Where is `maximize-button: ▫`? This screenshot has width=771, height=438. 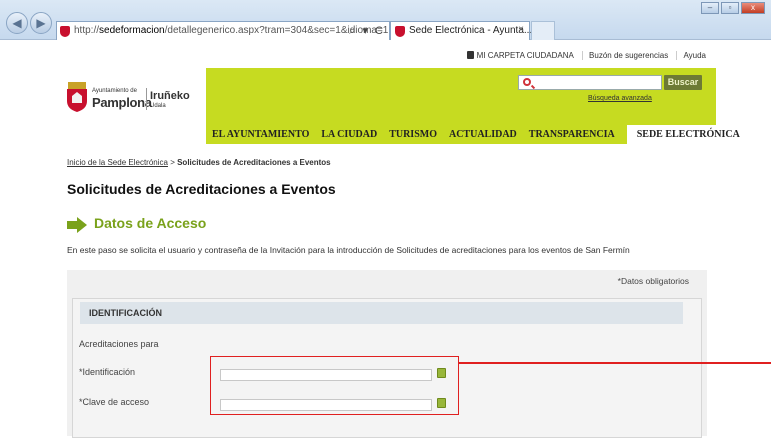 maximize-button: ▫ is located at coordinates (730, 8).